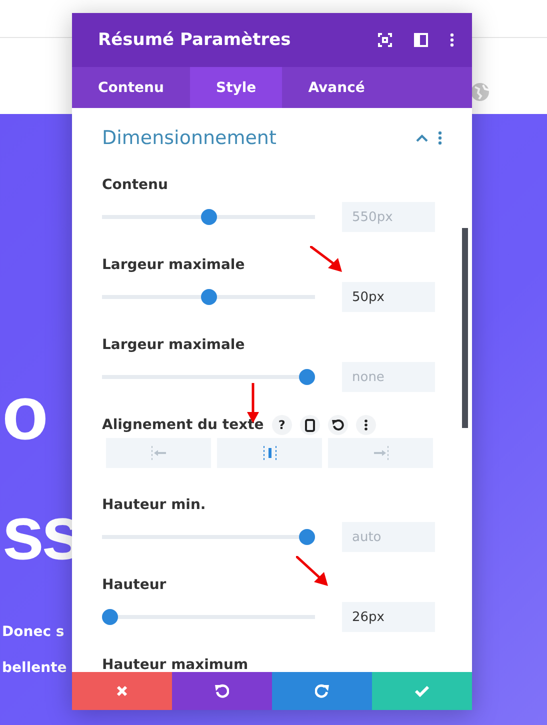  I want to click on setting-label: Contenu, so click(135, 185).